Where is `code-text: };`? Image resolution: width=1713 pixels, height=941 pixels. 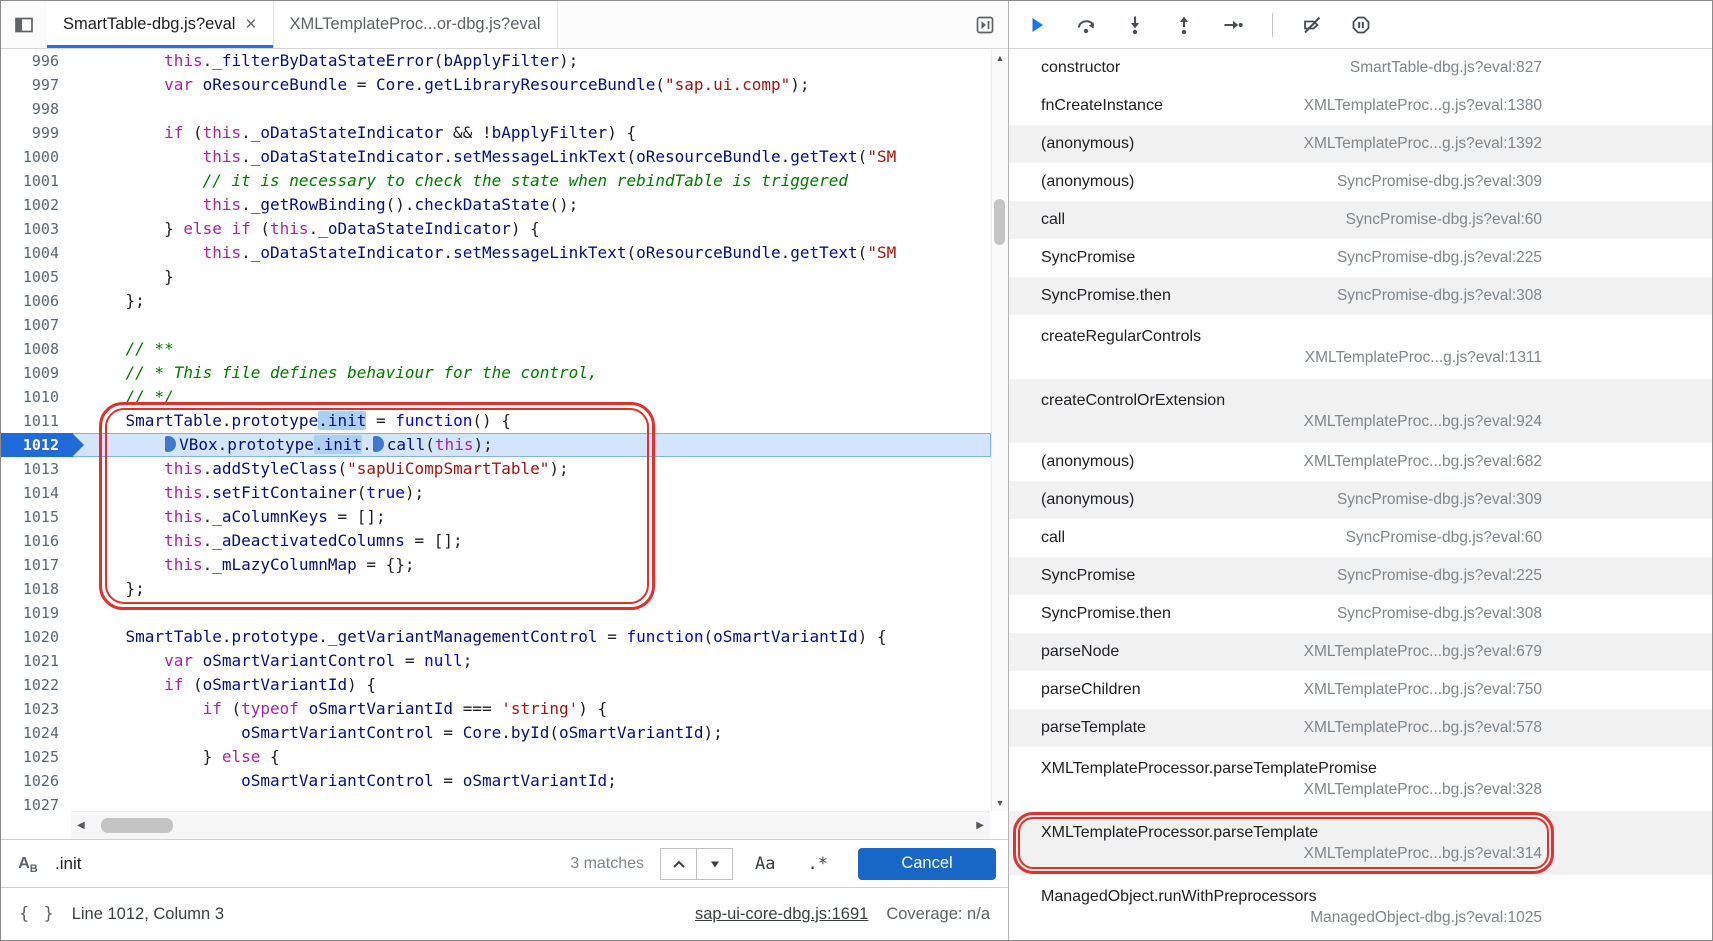
code-text: }; is located at coordinates (532, 589).